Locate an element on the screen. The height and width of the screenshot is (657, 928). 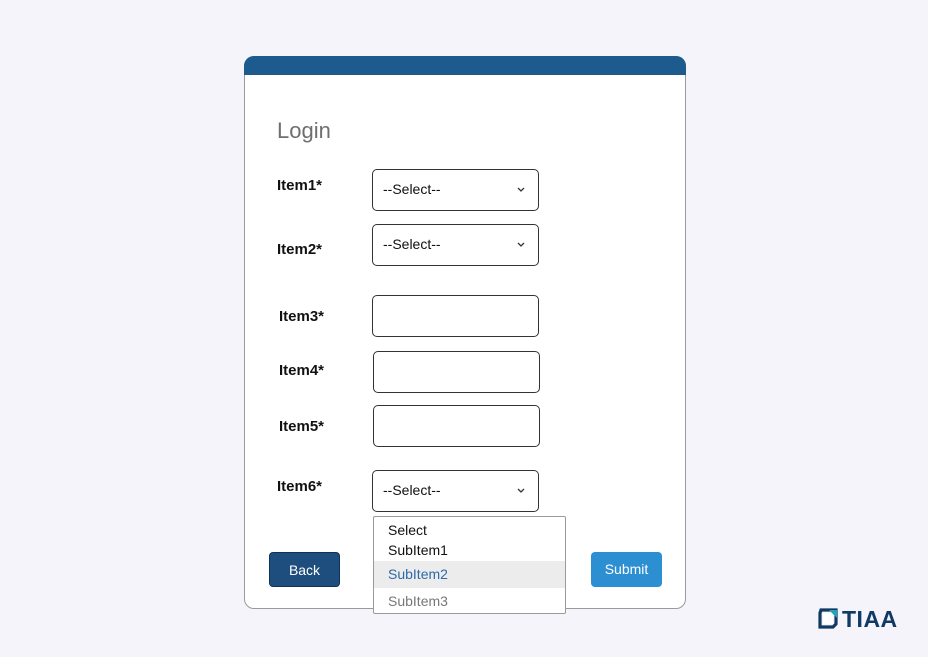
item4-input is located at coordinates (456, 372).